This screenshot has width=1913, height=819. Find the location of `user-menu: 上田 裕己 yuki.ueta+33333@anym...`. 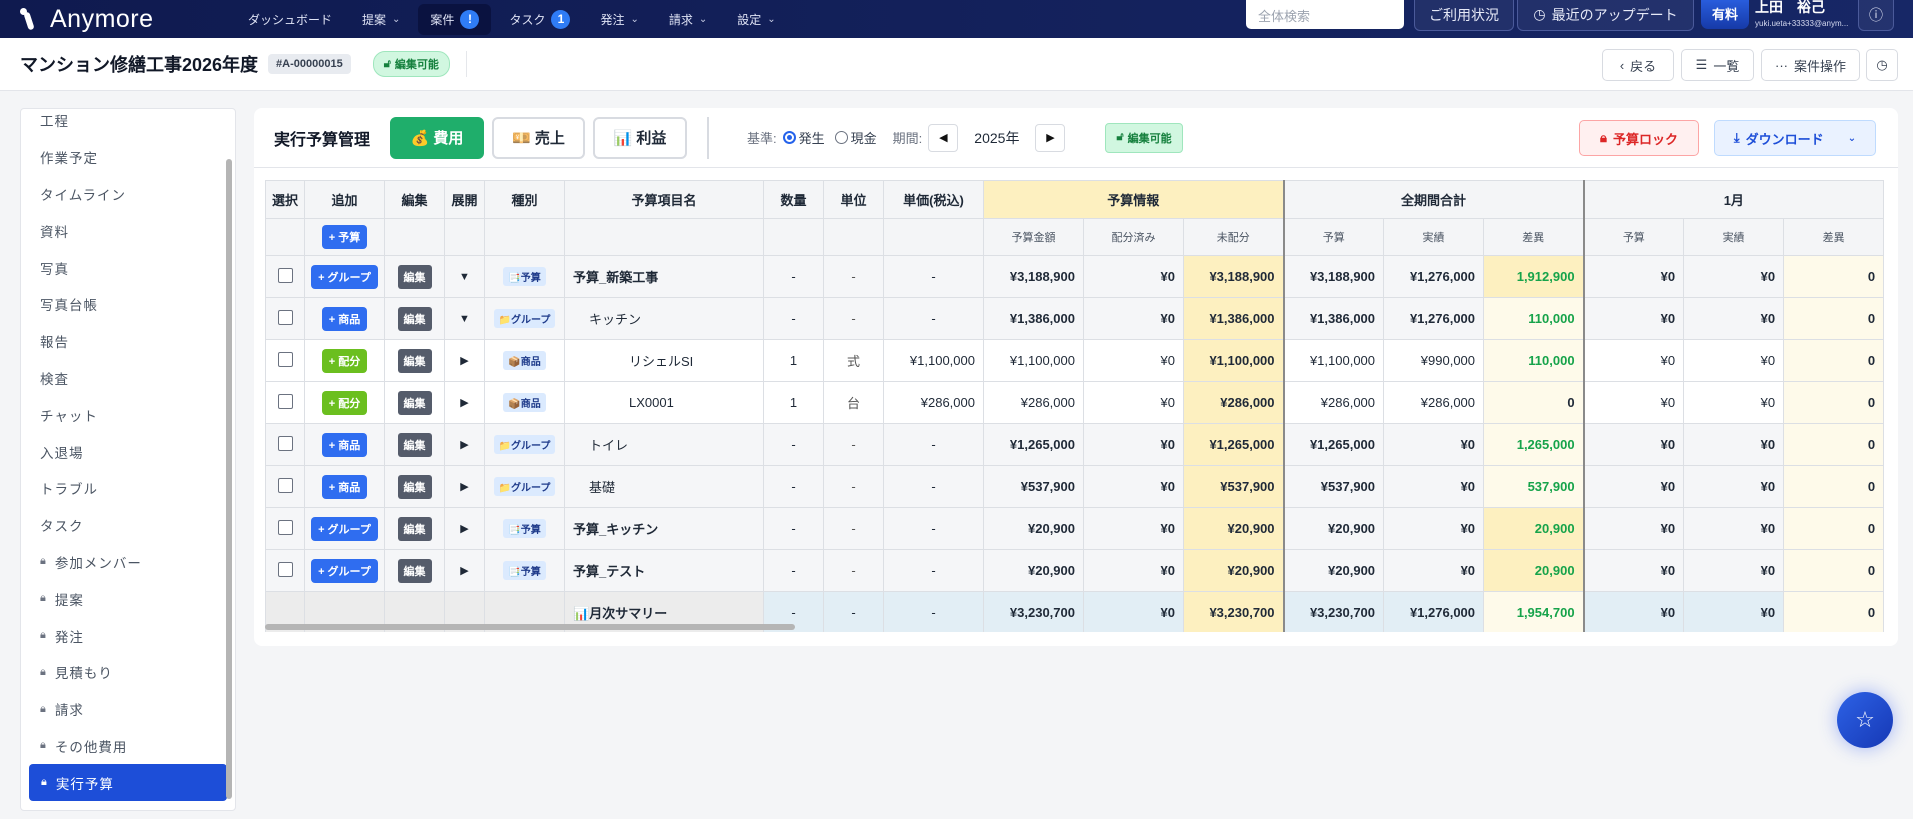

user-menu: 上田 裕己 yuki.ueta+33333@anym... is located at coordinates (1801, 14).